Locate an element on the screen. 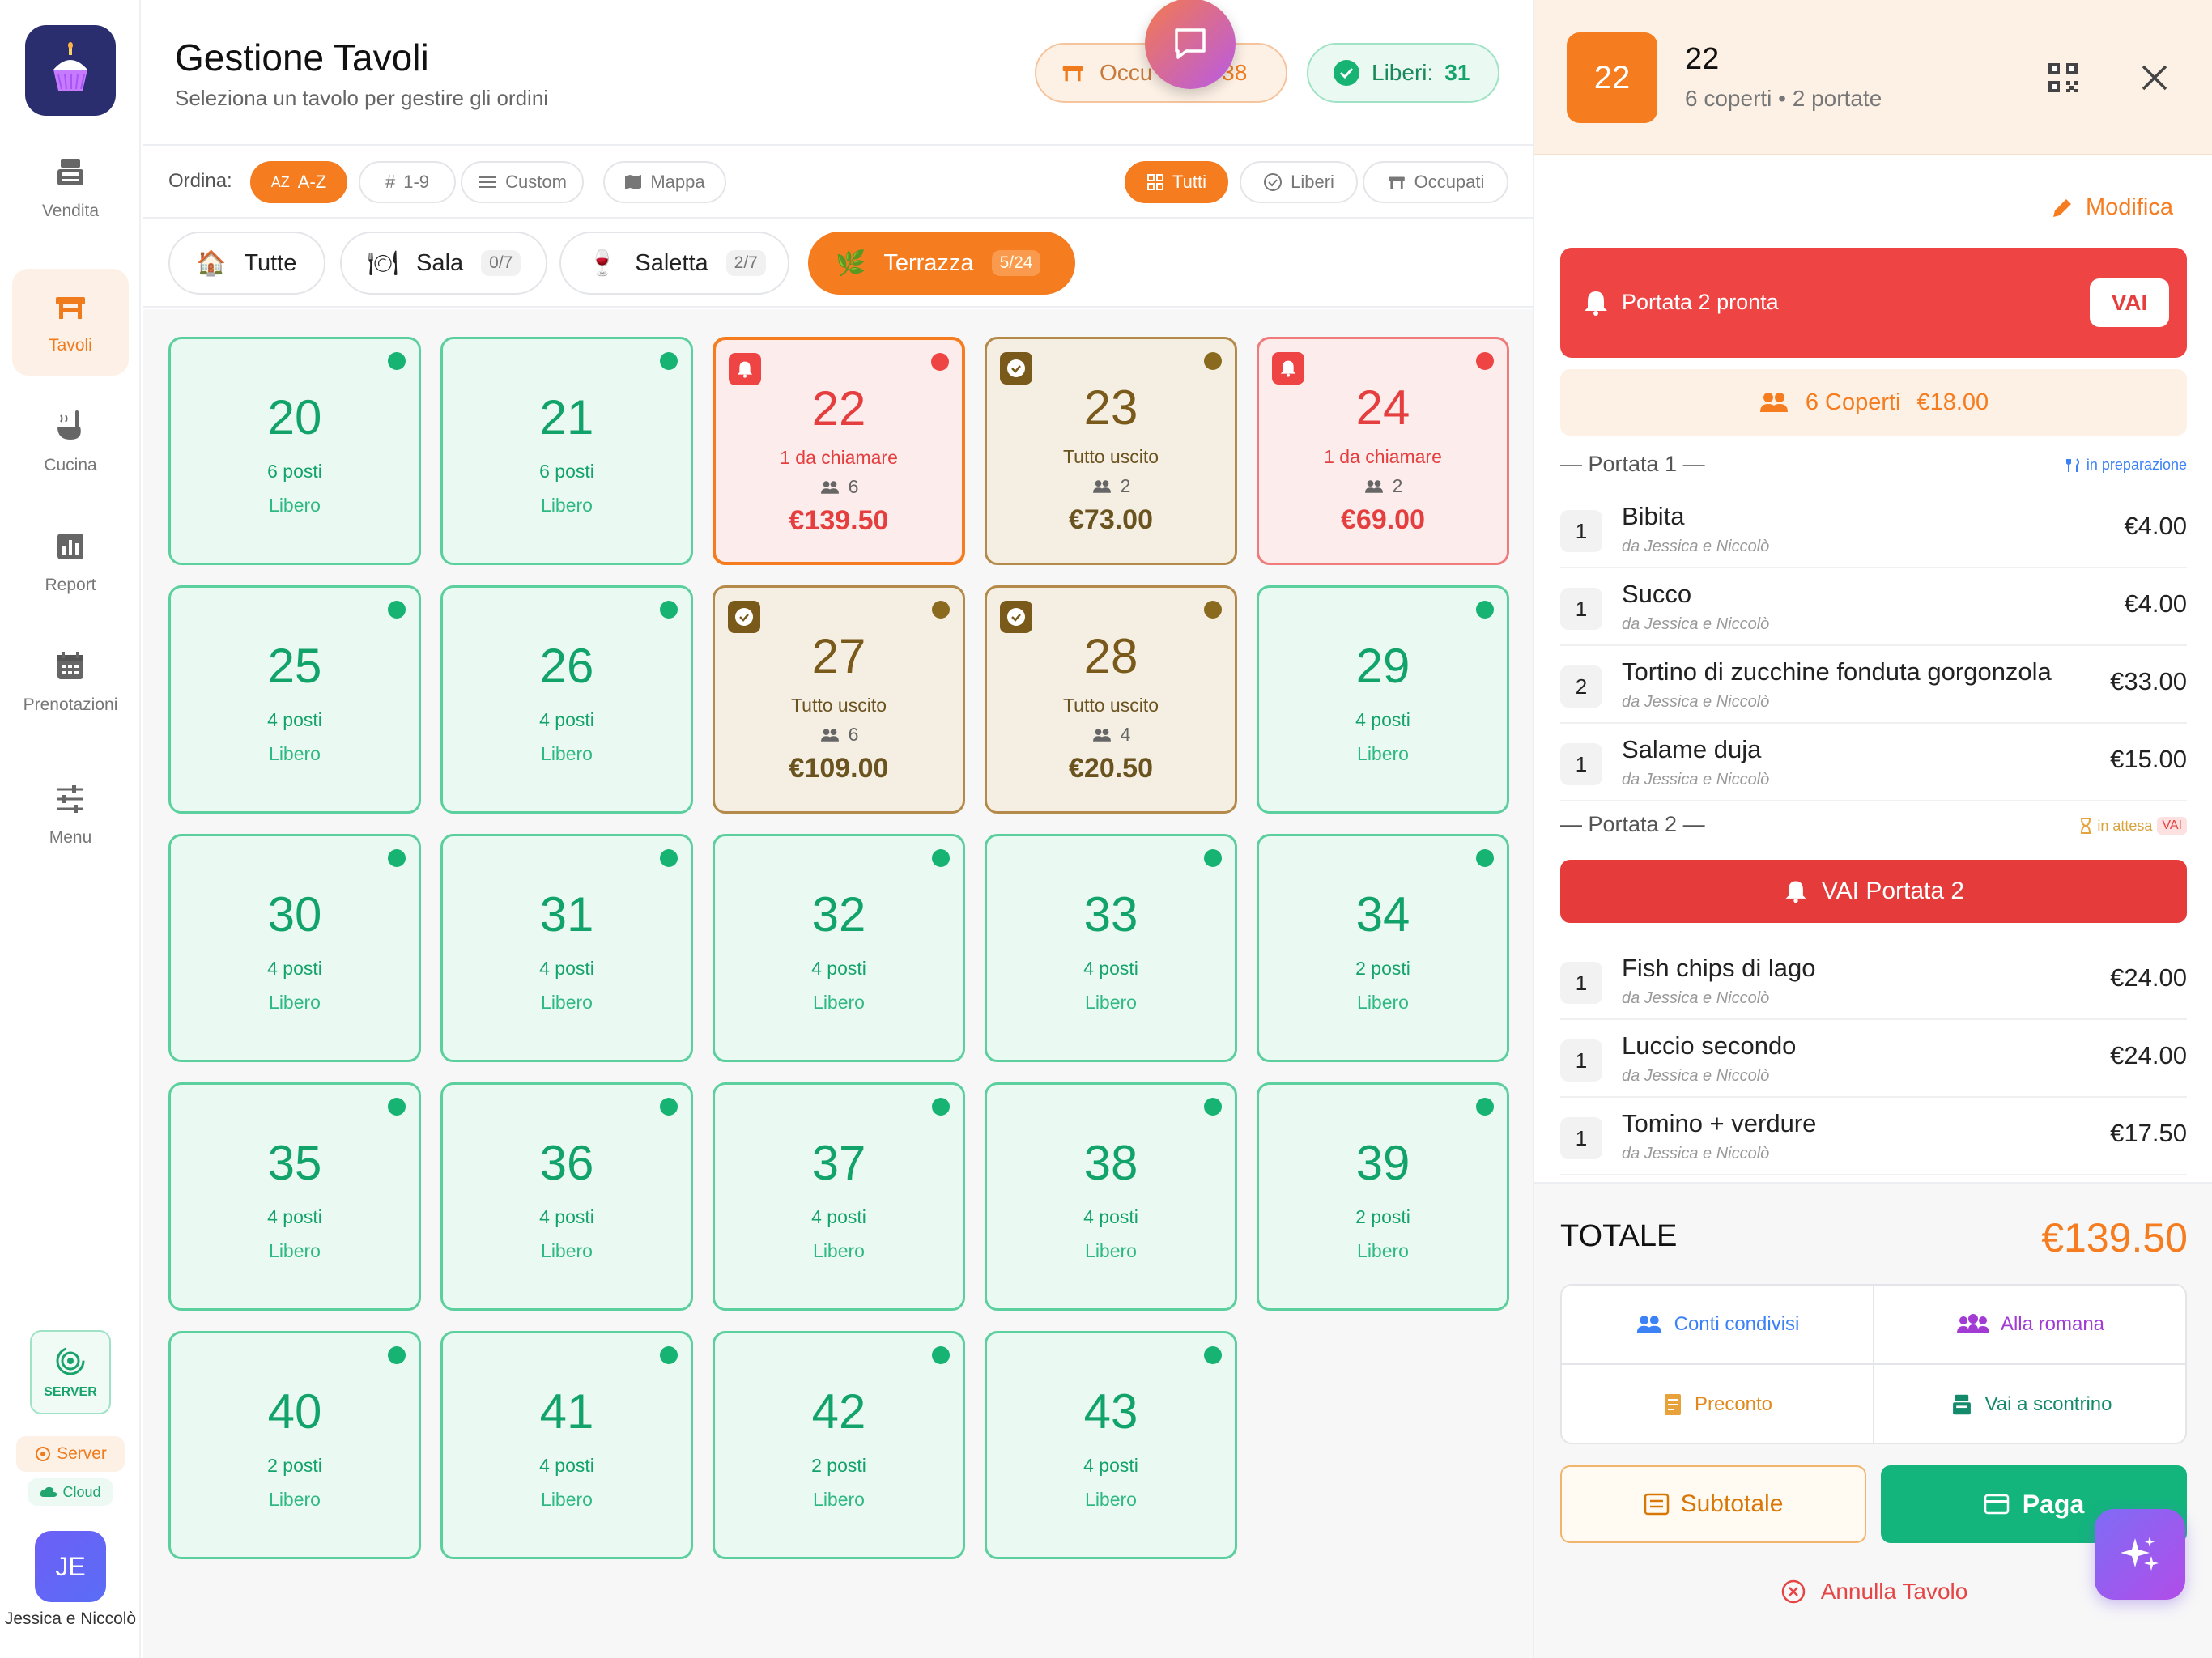 This screenshot has height=1658, width=2212. table-tile-25: 25 4 posti Libero is located at coordinates (295, 699).